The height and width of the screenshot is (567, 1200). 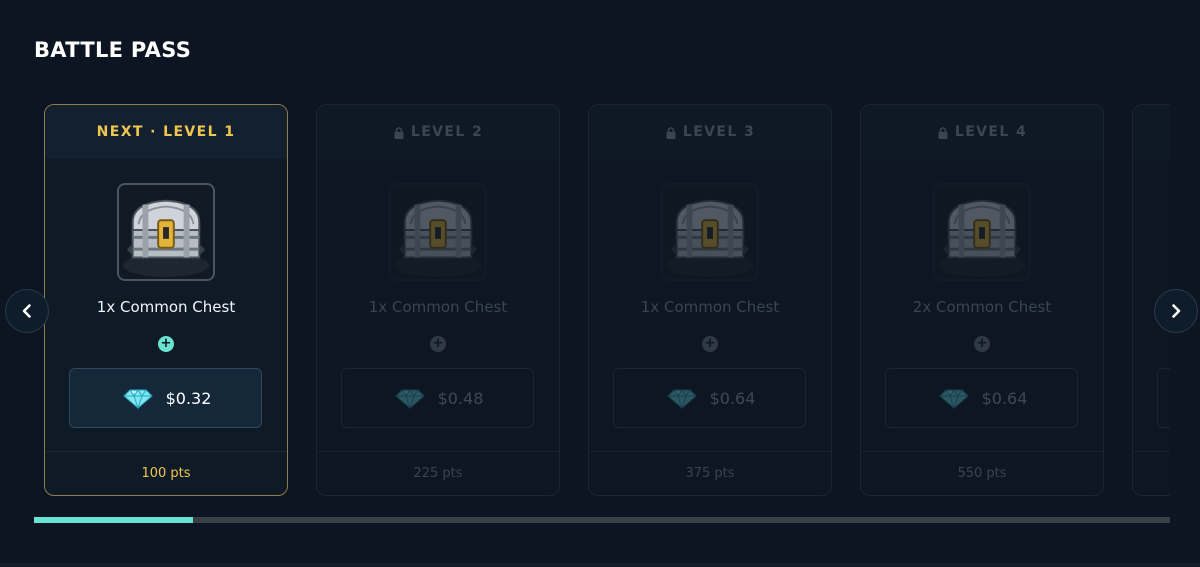 I want to click on level-header: LEVEL 4, so click(x=982, y=132).